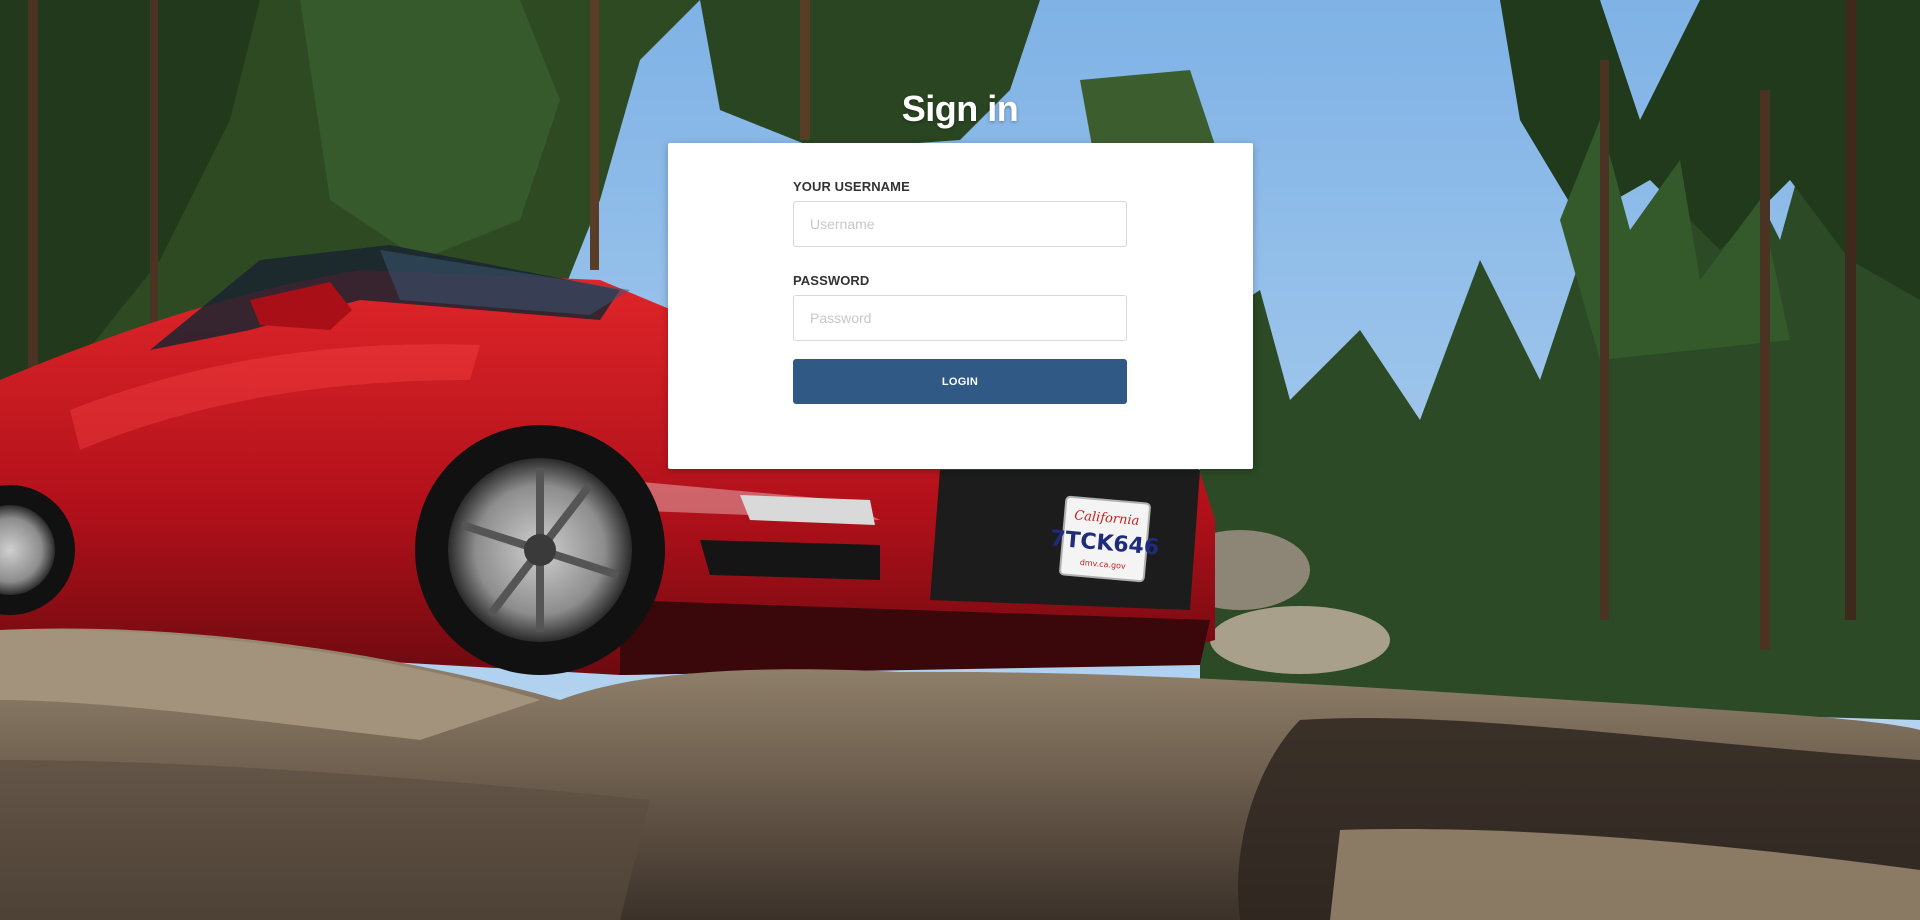 This screenshot has height=920, width=1920. What do you see at coordinates (960, 381) in the screenshot?
I see `login-button: LOGIN` at bounding box center [960, 381].